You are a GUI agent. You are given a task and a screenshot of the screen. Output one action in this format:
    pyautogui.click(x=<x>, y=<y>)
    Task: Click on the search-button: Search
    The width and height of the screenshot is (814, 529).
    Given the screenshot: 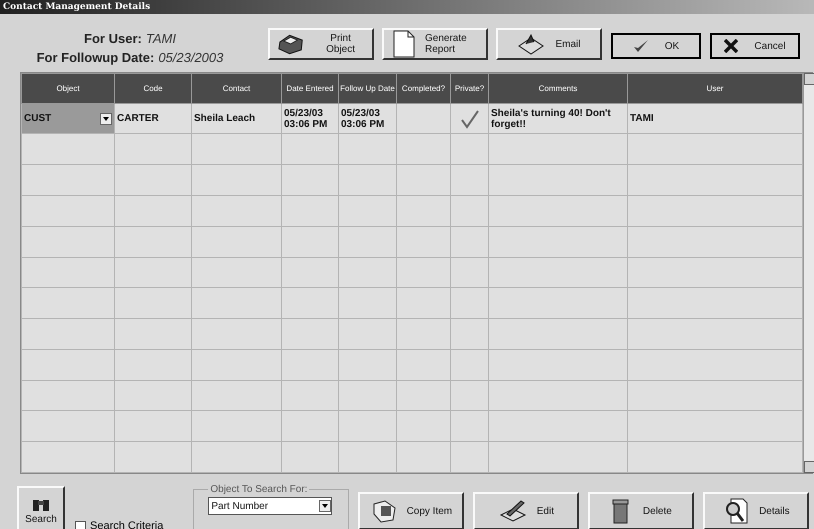 What is the action you would take?
    pyautogui.click(x=41, y=507)
    